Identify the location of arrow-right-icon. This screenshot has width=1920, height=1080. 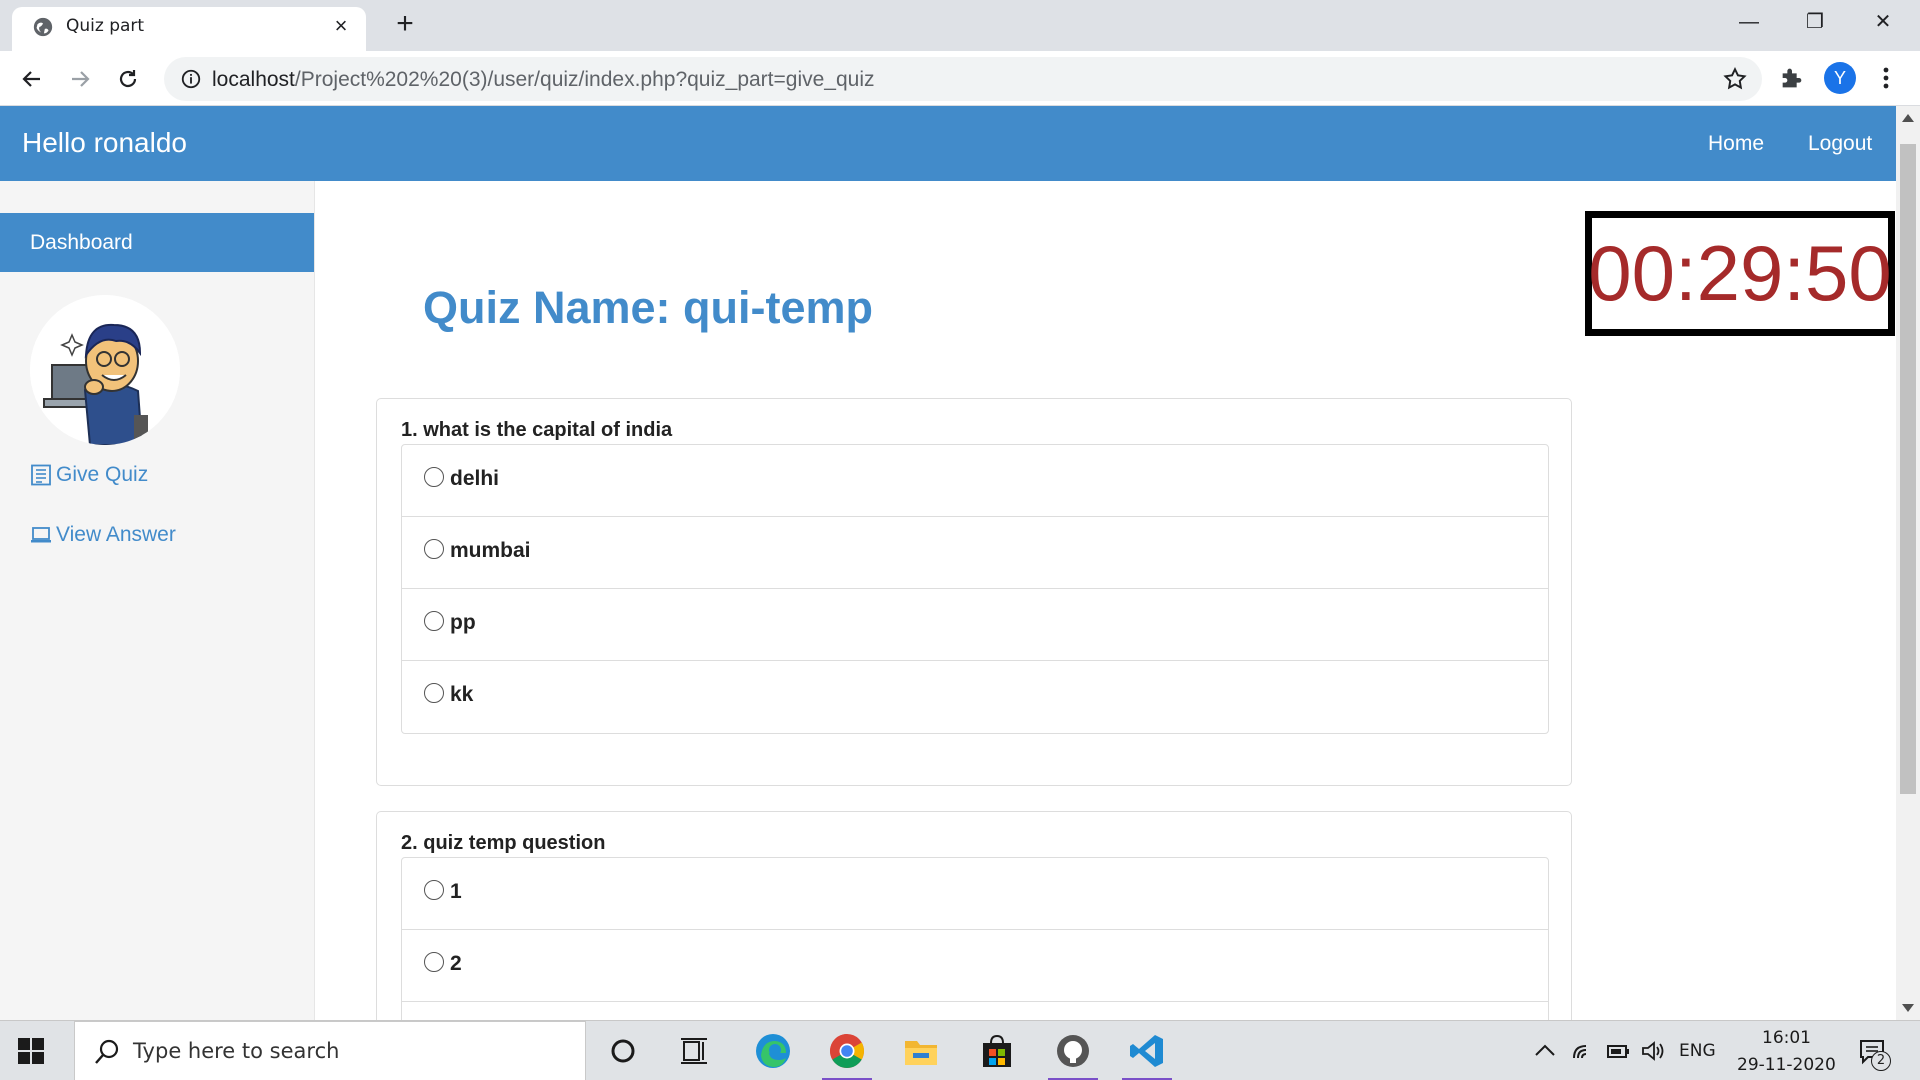
(81, 79).